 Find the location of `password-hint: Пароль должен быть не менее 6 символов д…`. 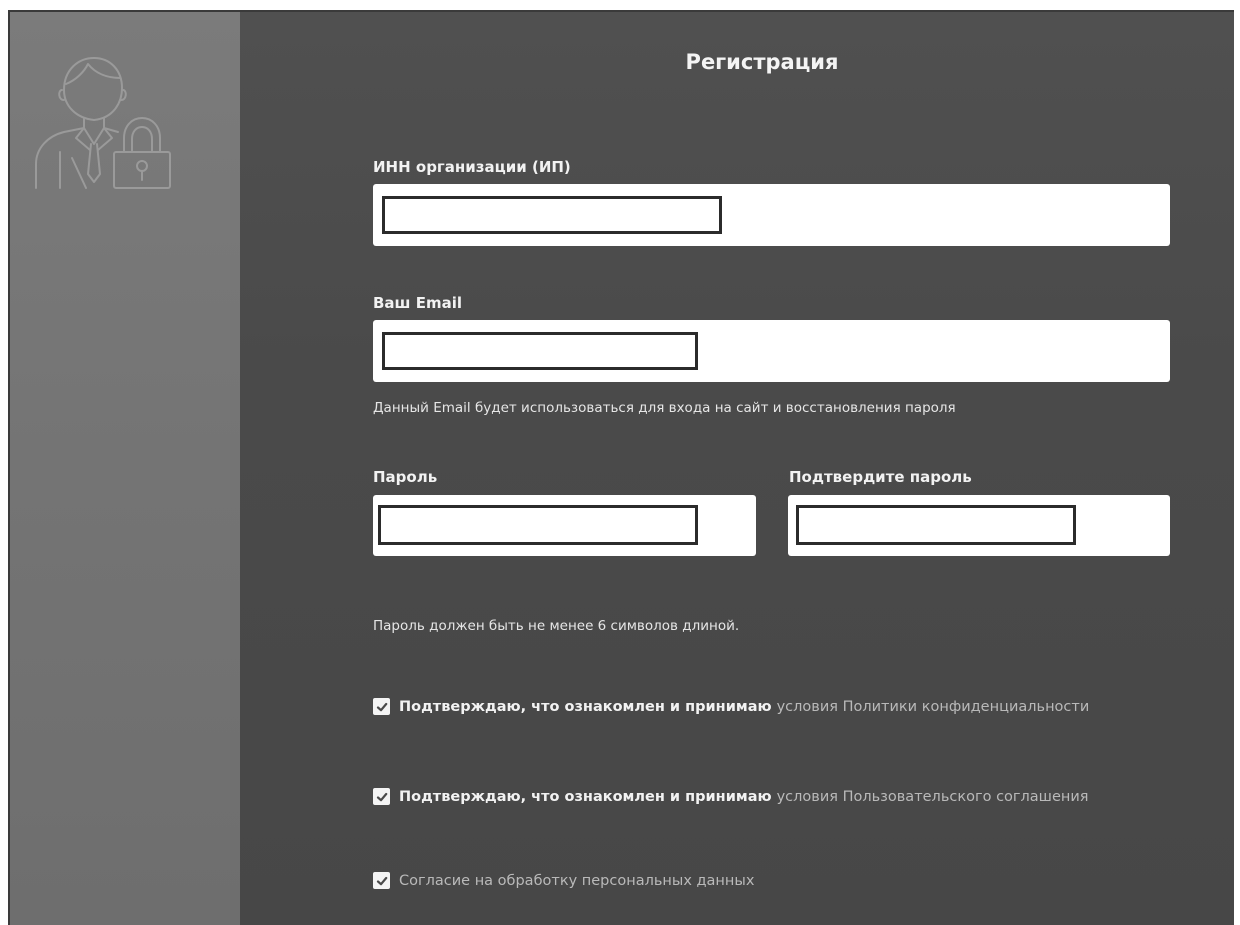

password-hint: Пароль должен быть не менее 6 символов д… is located at coordinates (556, 626).